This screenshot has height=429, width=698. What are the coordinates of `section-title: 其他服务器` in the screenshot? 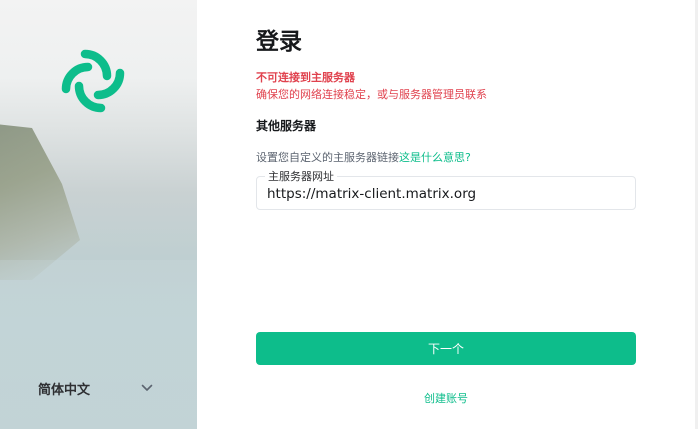 It's located at (286, 126).